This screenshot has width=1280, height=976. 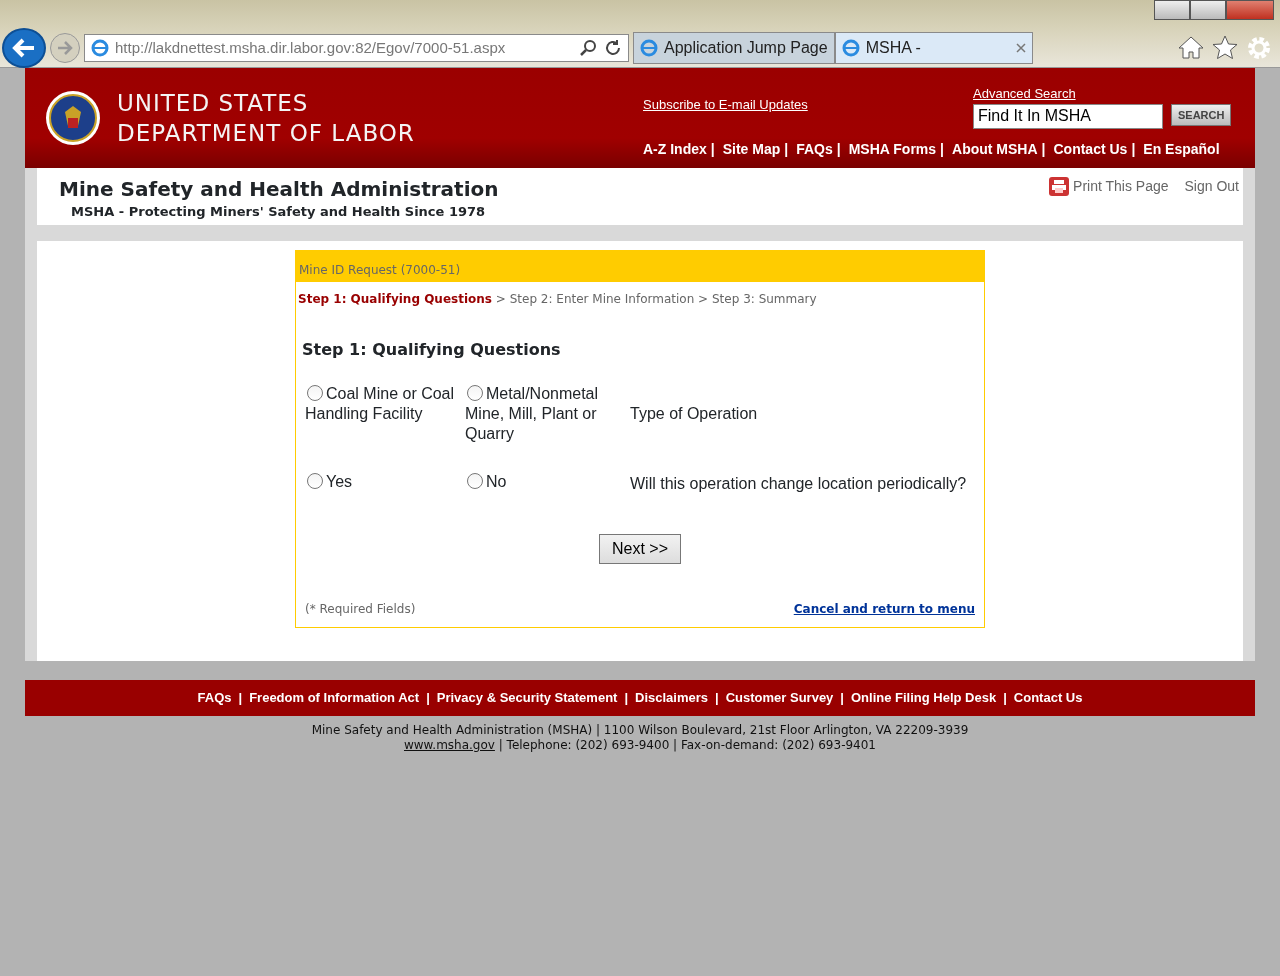 I want to click on close-tab-icon, so click(x=1020, y=48).